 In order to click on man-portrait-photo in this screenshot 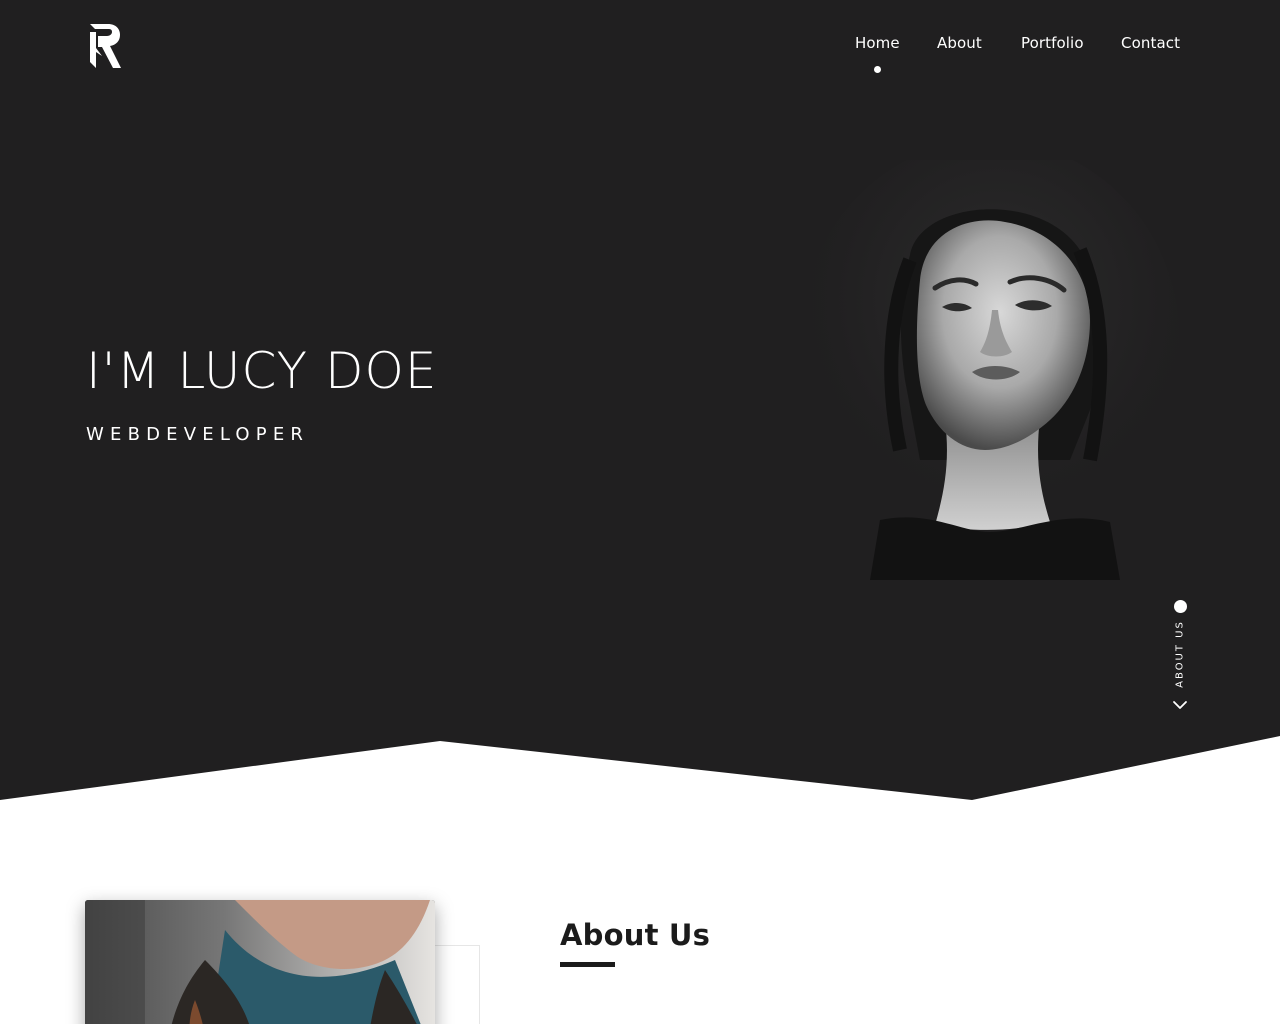, I will do `click(260, 962)`.